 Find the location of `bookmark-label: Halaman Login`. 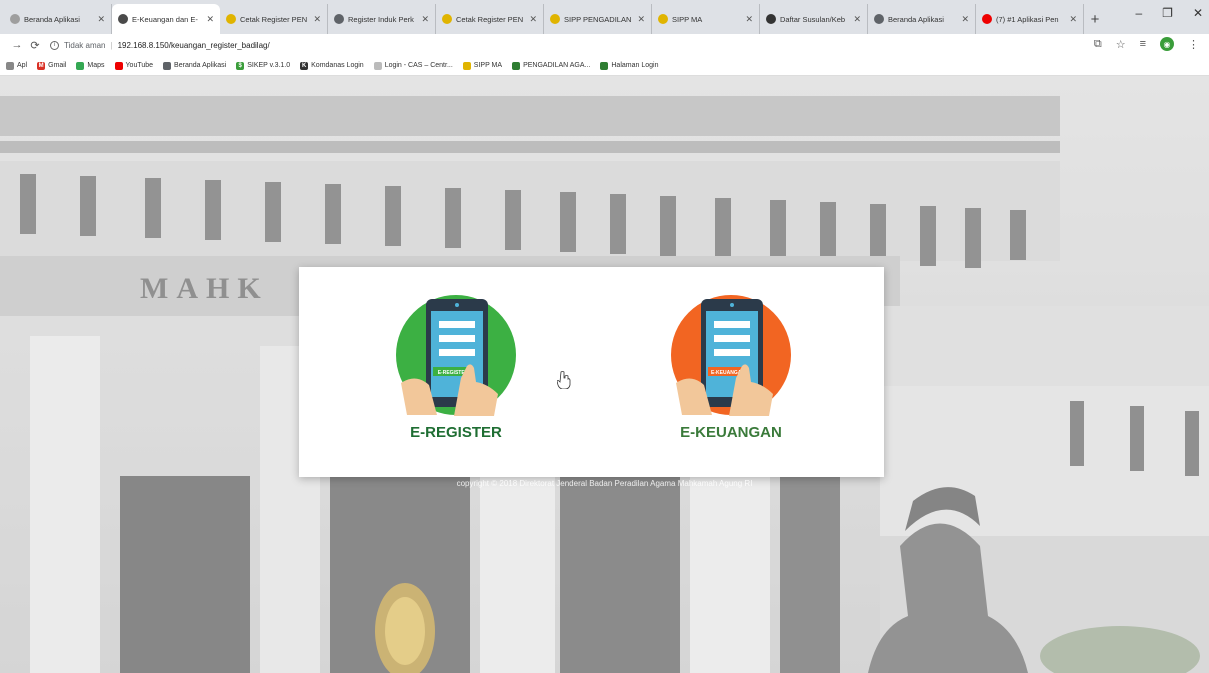

bookmark-label: Halaman Login is located at coordinates (635, 65).